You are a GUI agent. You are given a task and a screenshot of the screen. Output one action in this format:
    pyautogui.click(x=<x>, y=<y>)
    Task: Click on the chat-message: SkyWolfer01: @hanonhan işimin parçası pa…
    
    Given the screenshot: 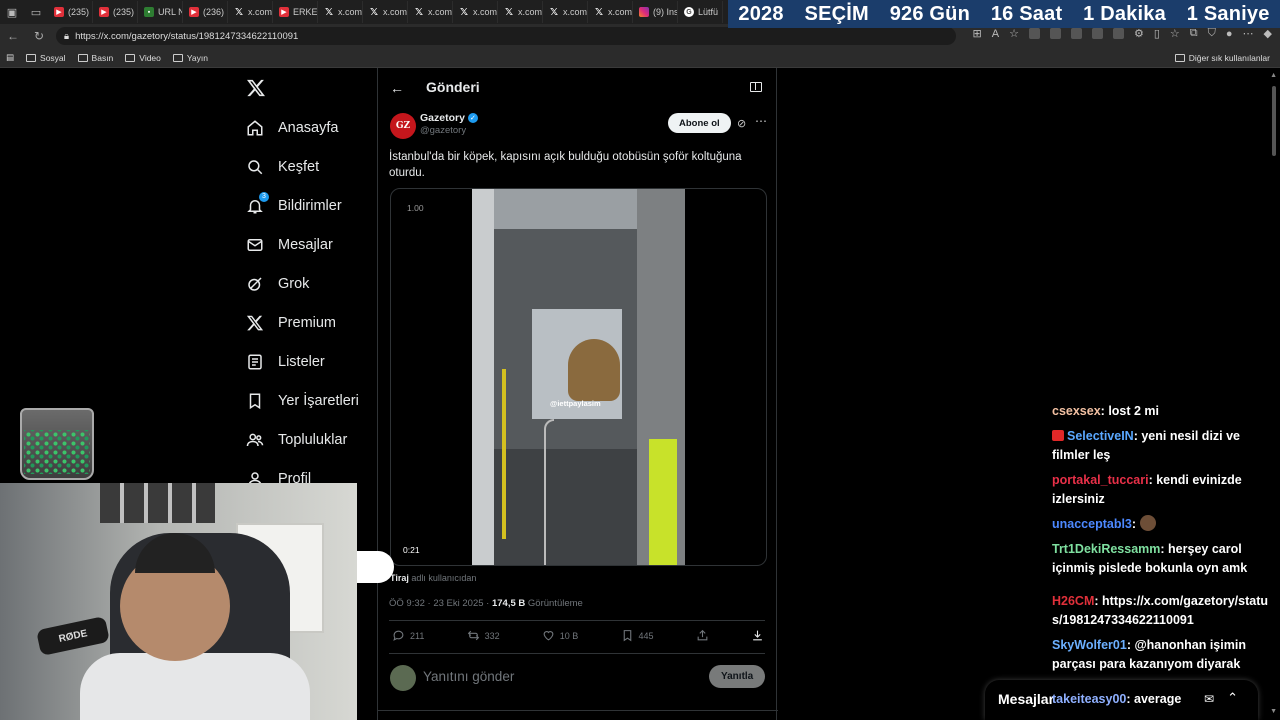 What is the action you would take?
    pyautogui.click(x=1149, y=654)
    